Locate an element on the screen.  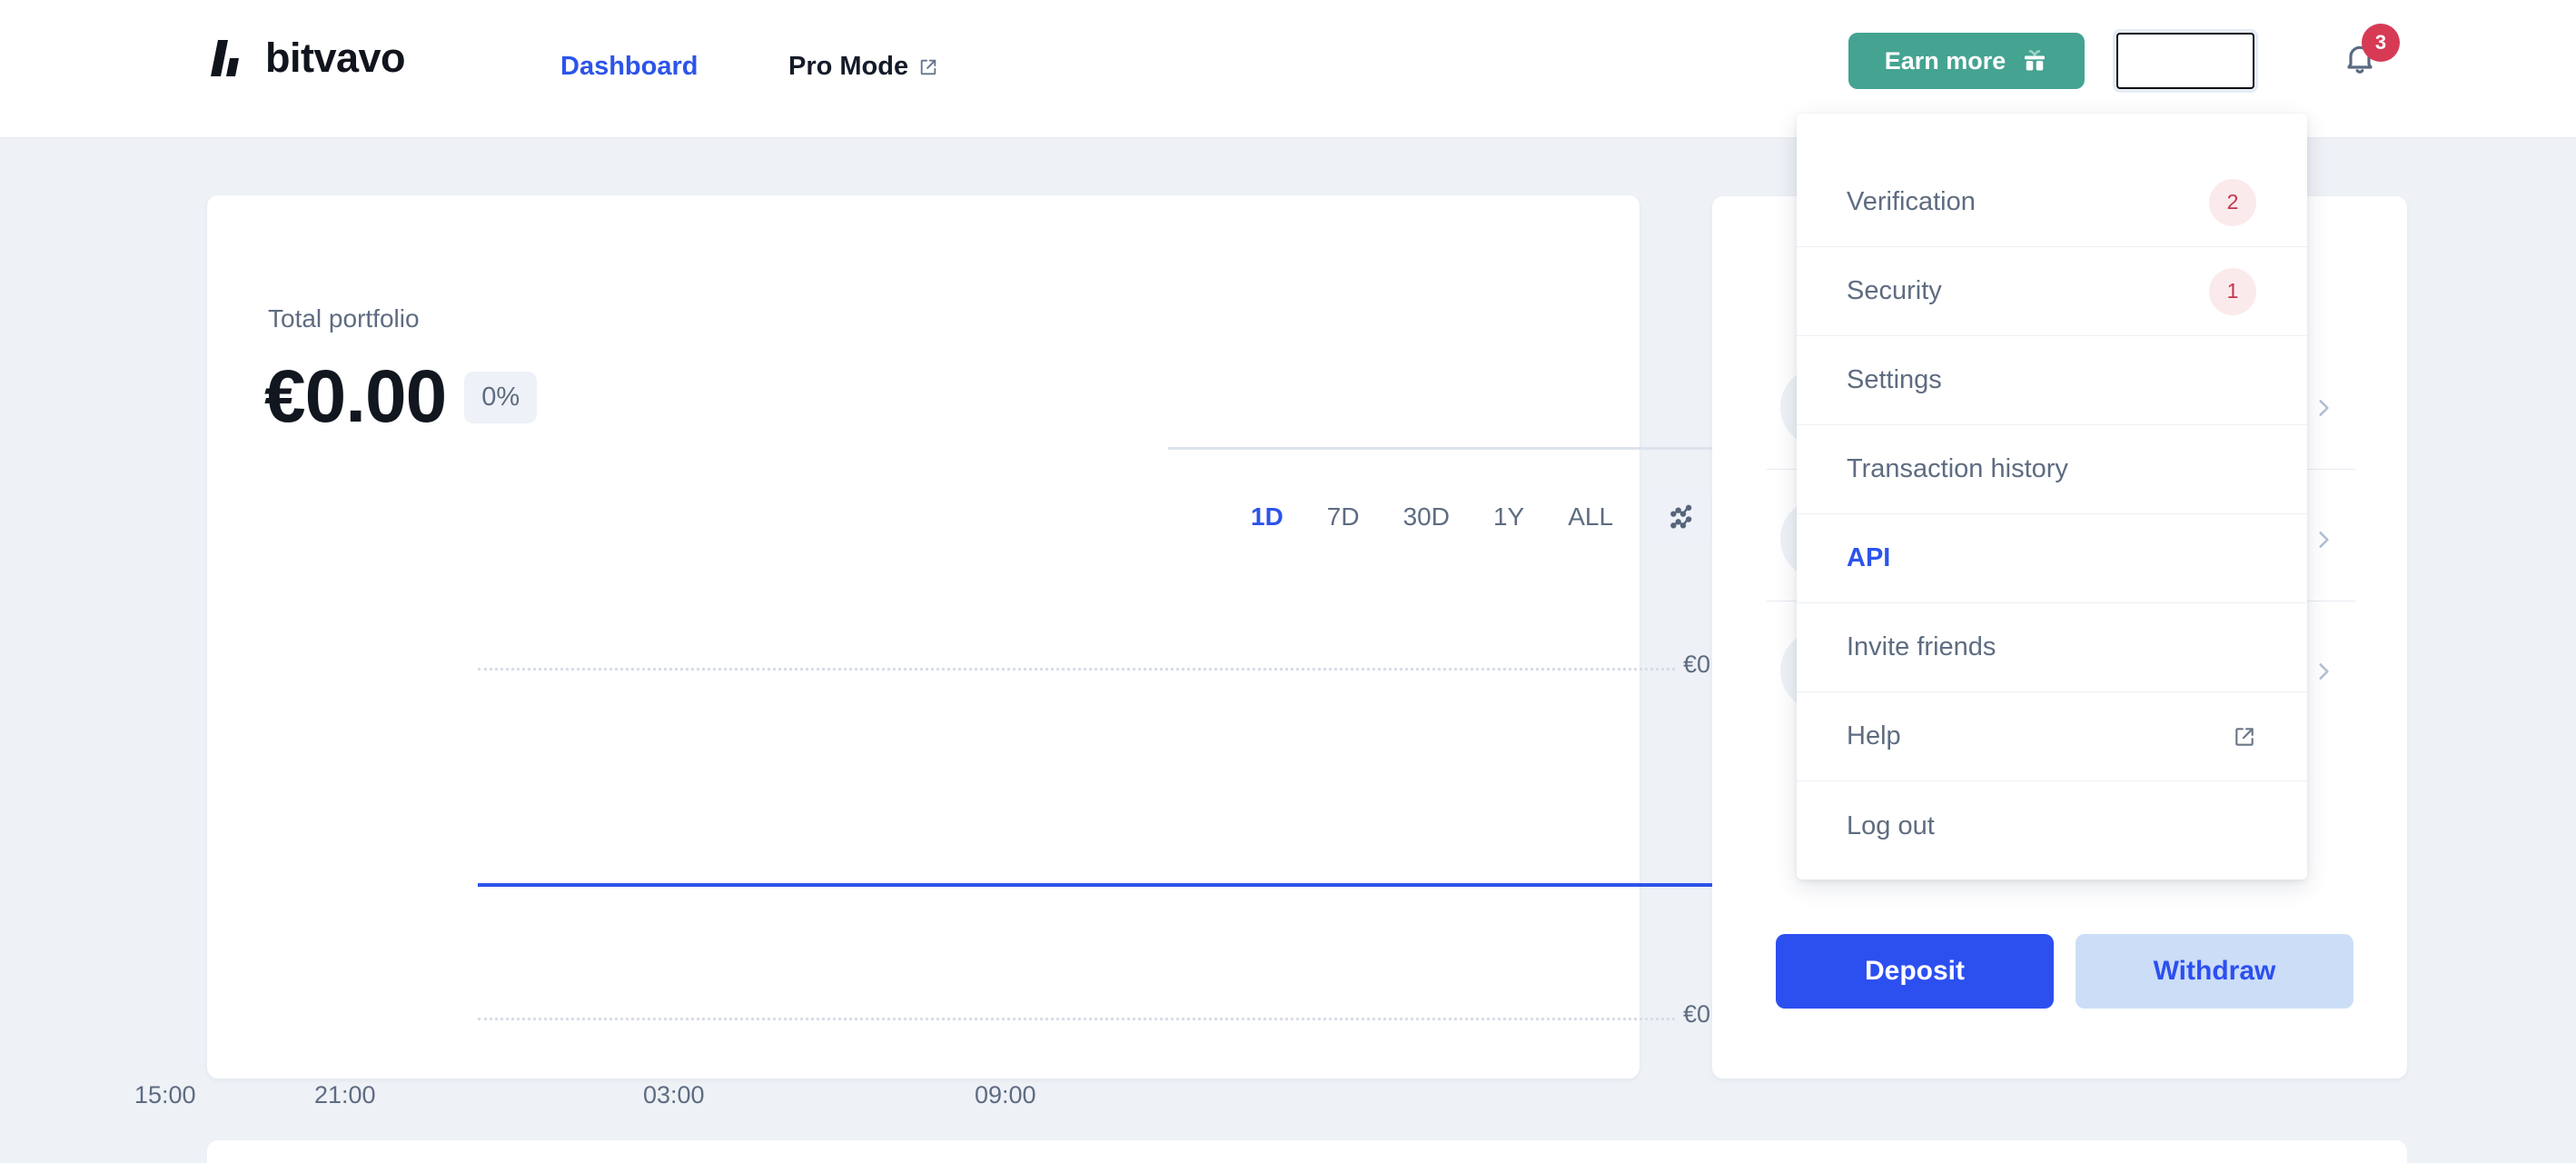
brand-name: bitvavo is located at coordinates (335, 58).